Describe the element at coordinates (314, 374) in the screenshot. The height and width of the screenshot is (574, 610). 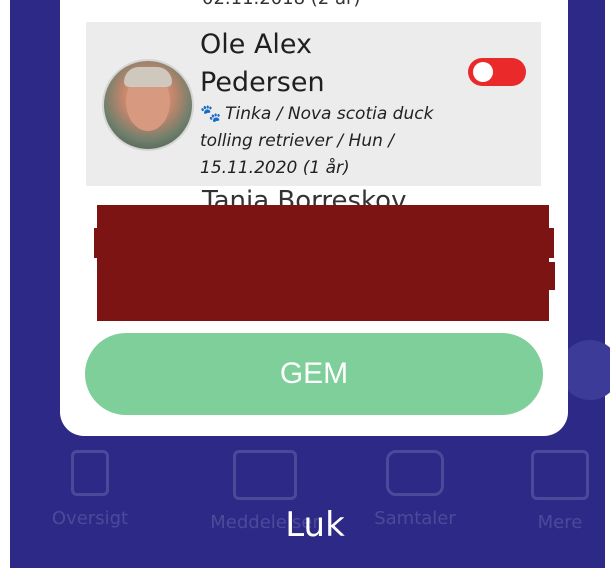
I see `save-button: GEM` at that location.